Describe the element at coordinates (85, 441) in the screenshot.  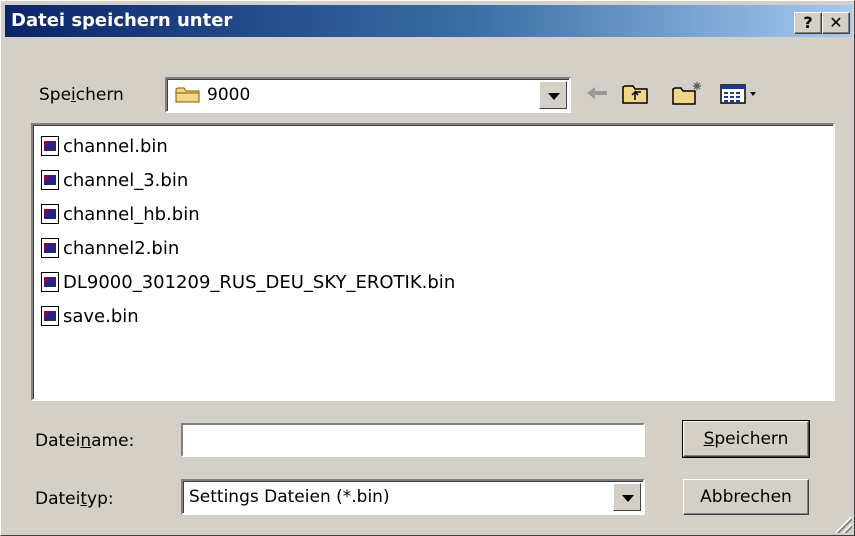
I see `filename-label: Dateiname:` at that location.